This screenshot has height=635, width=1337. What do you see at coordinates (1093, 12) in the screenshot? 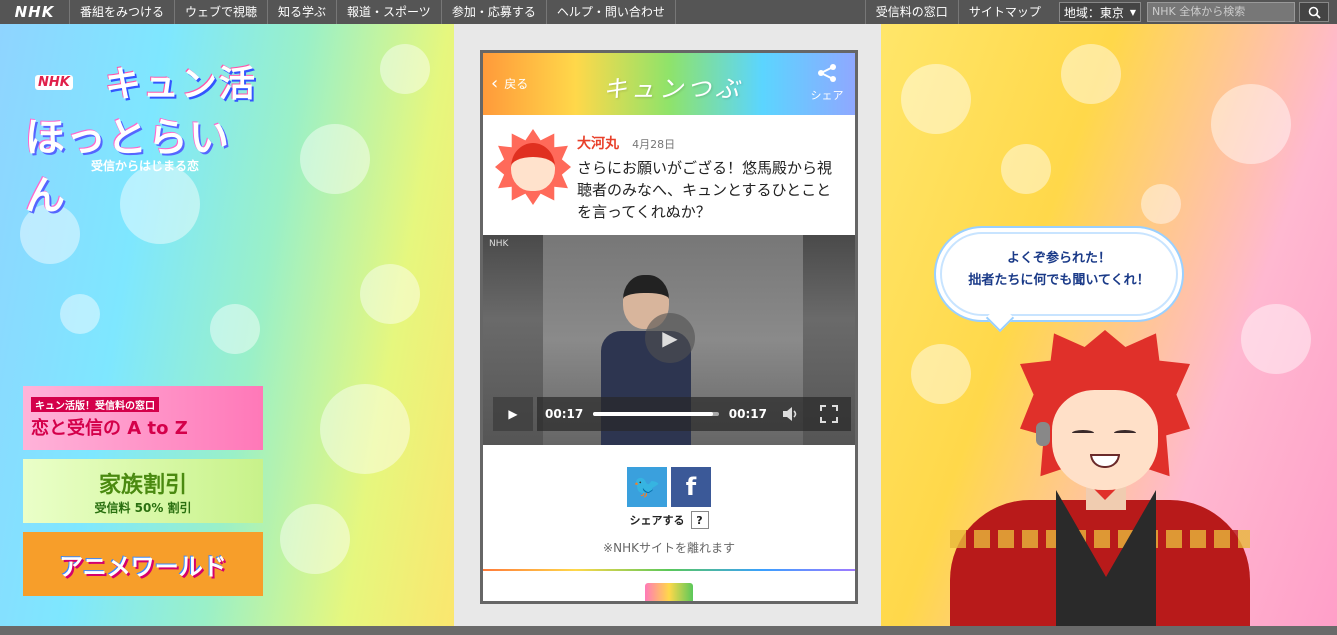
I see `region-label: 地域：東京` at bounding box center [1093, 12].